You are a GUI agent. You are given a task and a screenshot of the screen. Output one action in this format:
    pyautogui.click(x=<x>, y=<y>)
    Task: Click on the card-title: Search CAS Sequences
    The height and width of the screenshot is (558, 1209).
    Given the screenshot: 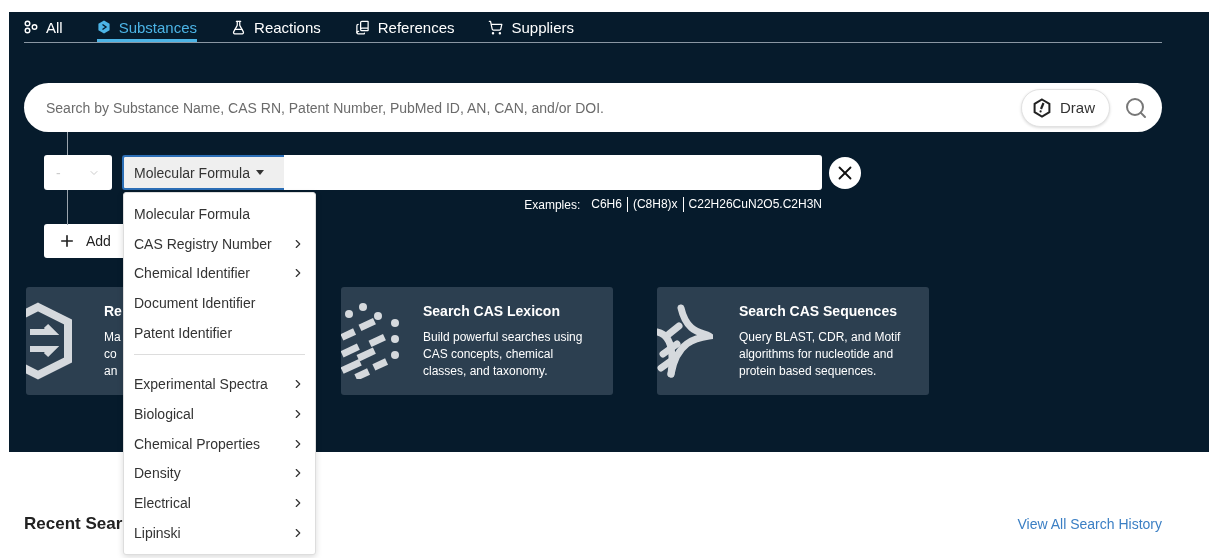 What is the action you would take?
    pyautogui.click(x=818, y=311)
    